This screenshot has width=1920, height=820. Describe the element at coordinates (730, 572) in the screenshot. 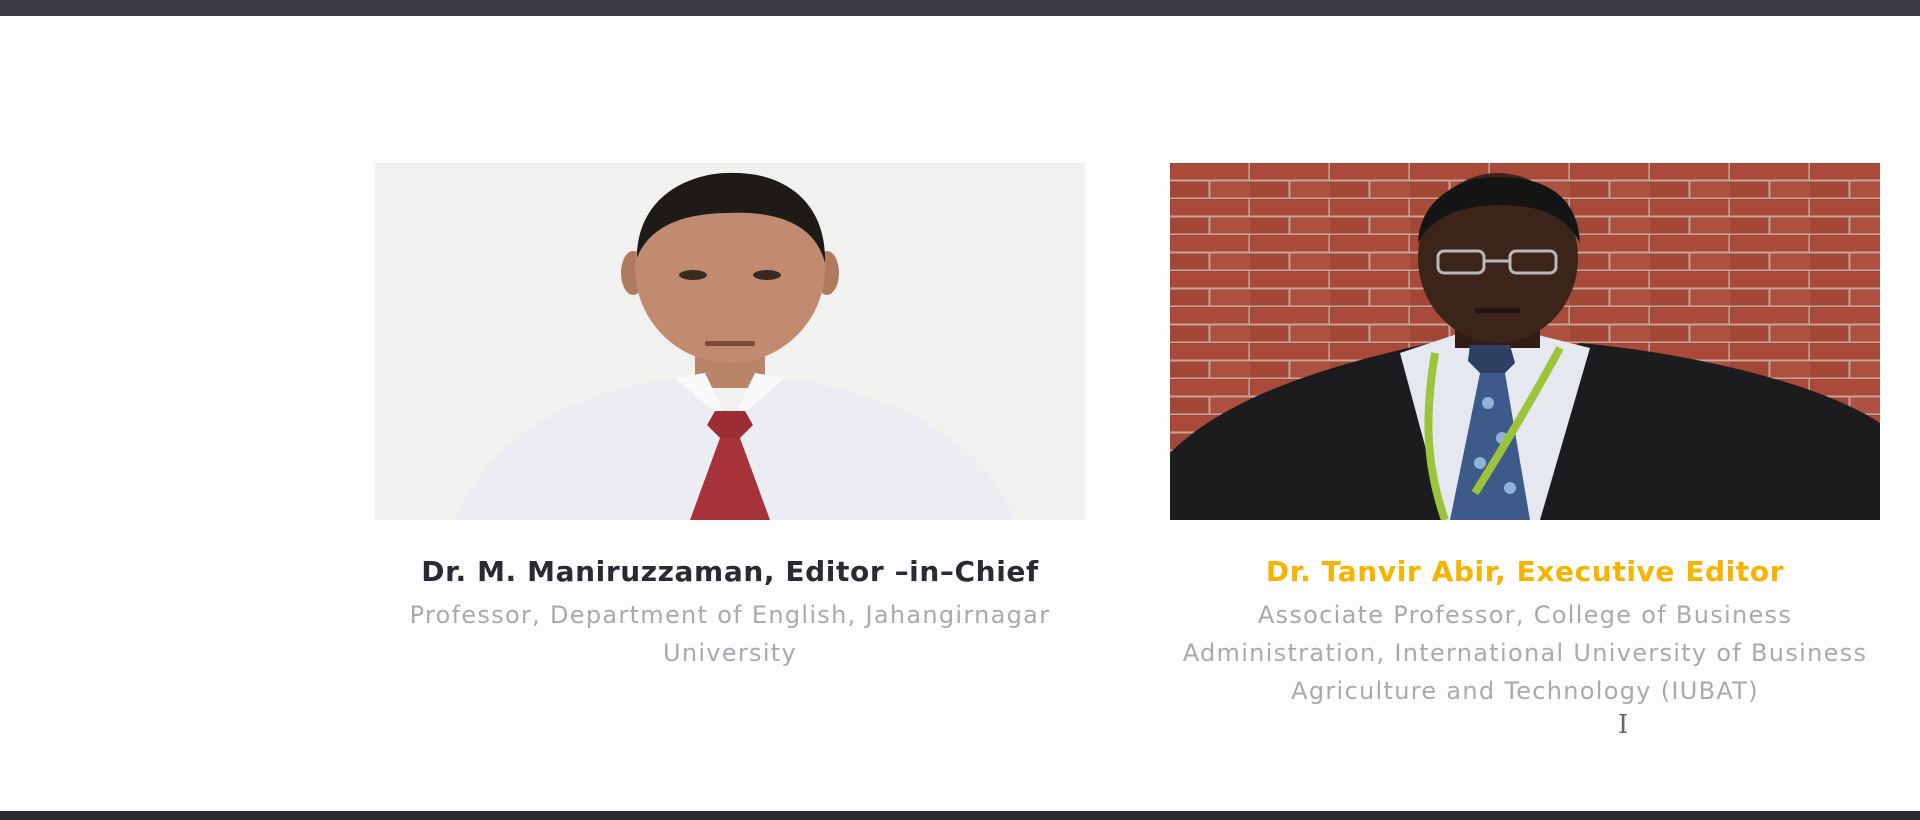

I see `editor-name: Dr. M. Maniruzzaman, Editor –in–Chief` at that location.